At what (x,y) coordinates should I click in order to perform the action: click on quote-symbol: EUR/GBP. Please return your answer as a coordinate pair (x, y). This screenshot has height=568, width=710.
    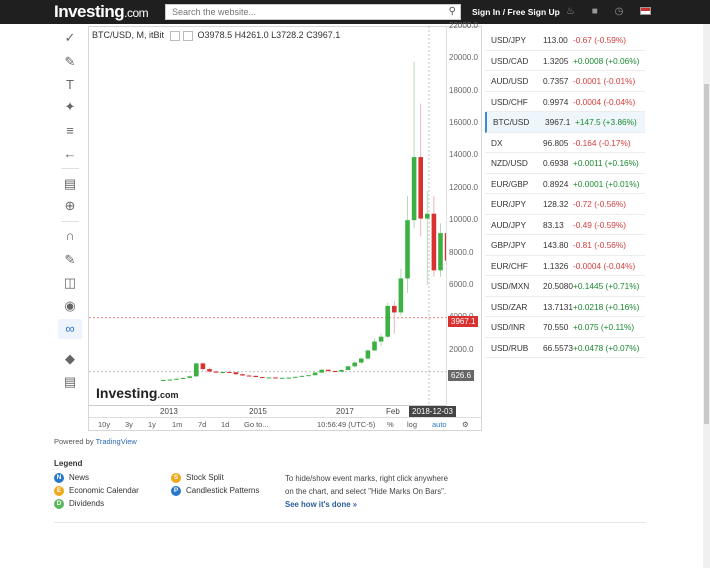
    Looking at the image, I should click on (509, 184).